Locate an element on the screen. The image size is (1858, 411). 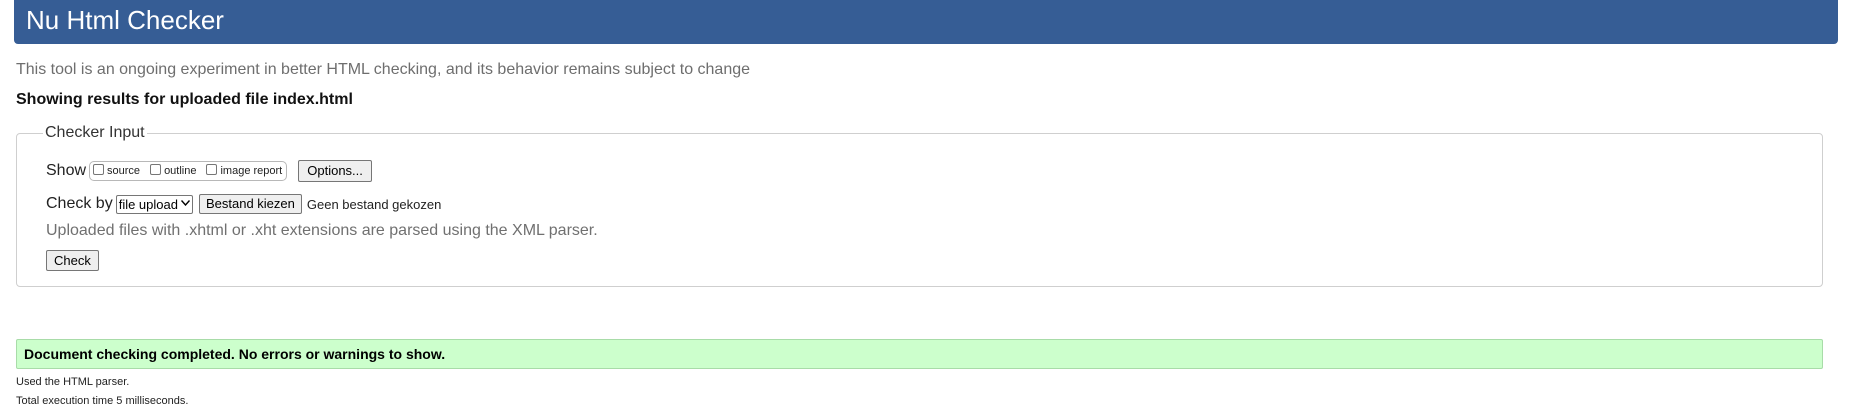
checker-input-legend: Checker Input is located at coordinates (95, 132).